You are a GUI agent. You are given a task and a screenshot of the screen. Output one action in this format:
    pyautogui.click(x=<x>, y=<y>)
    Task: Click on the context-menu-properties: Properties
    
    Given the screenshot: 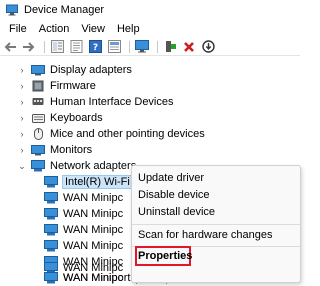 What is the action you would take?
    pyautogui.click(x=165, y=256)
    